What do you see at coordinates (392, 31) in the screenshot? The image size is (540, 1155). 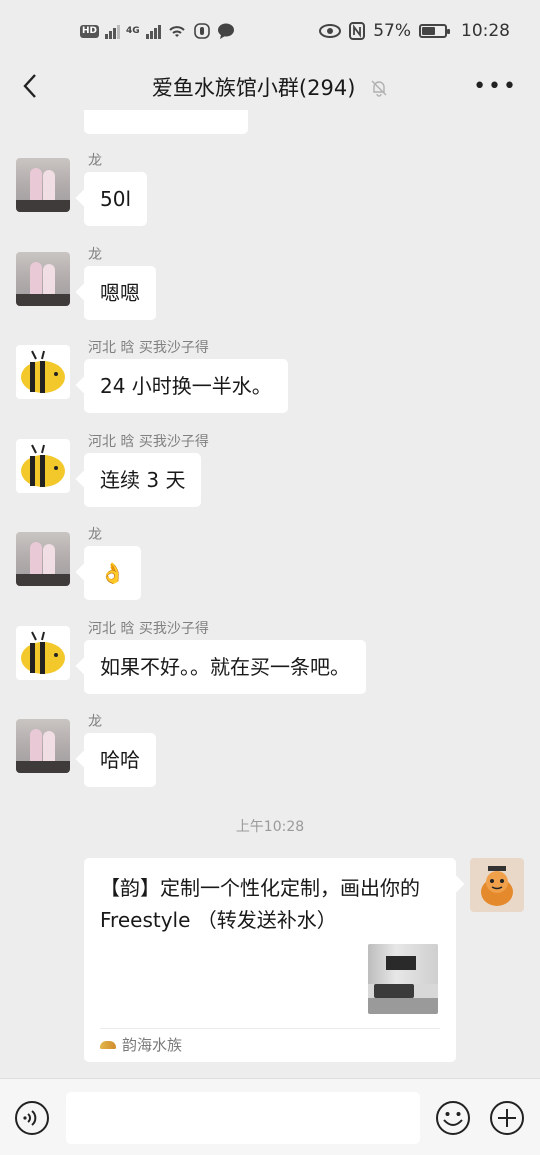 I see `battery-percent: 57%` at bounding box center [392, 31].